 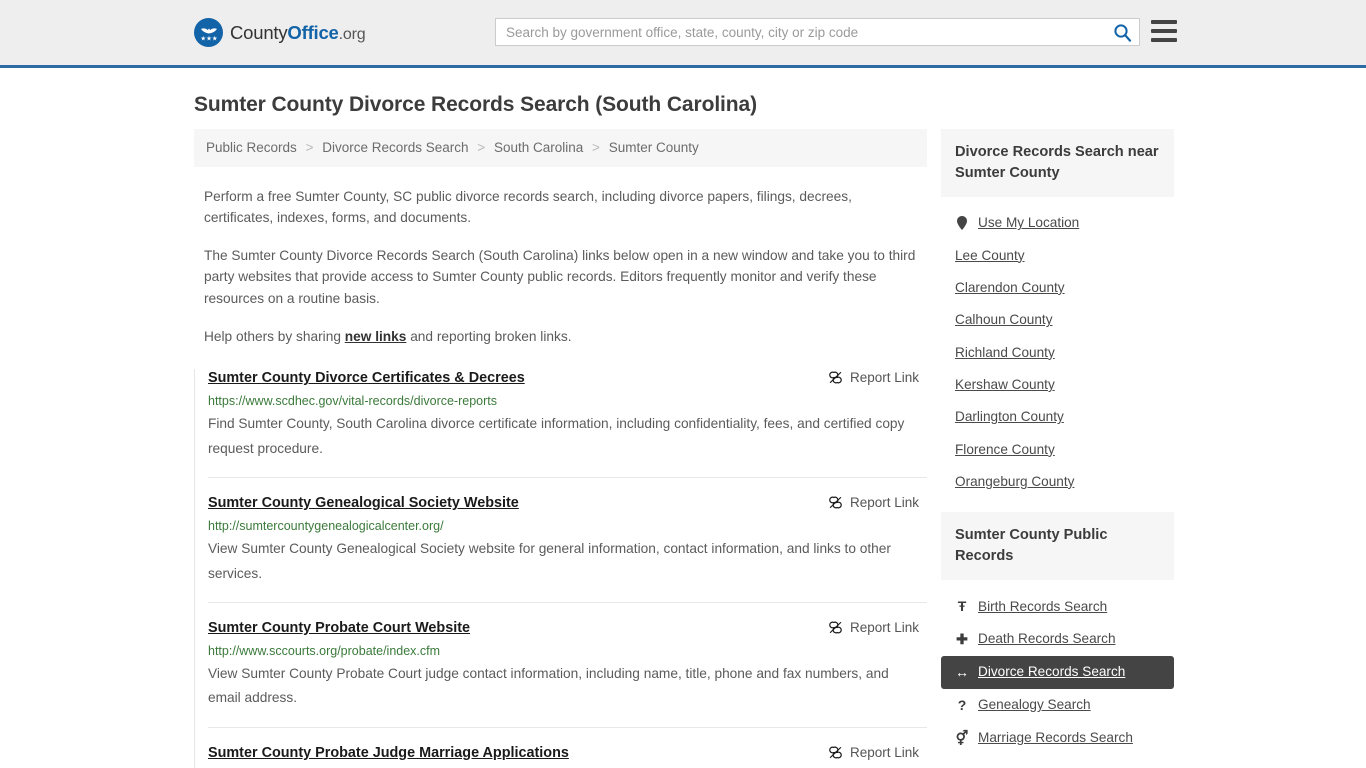 I want to click on brand-part-county: County, so click(x=259, y=32).